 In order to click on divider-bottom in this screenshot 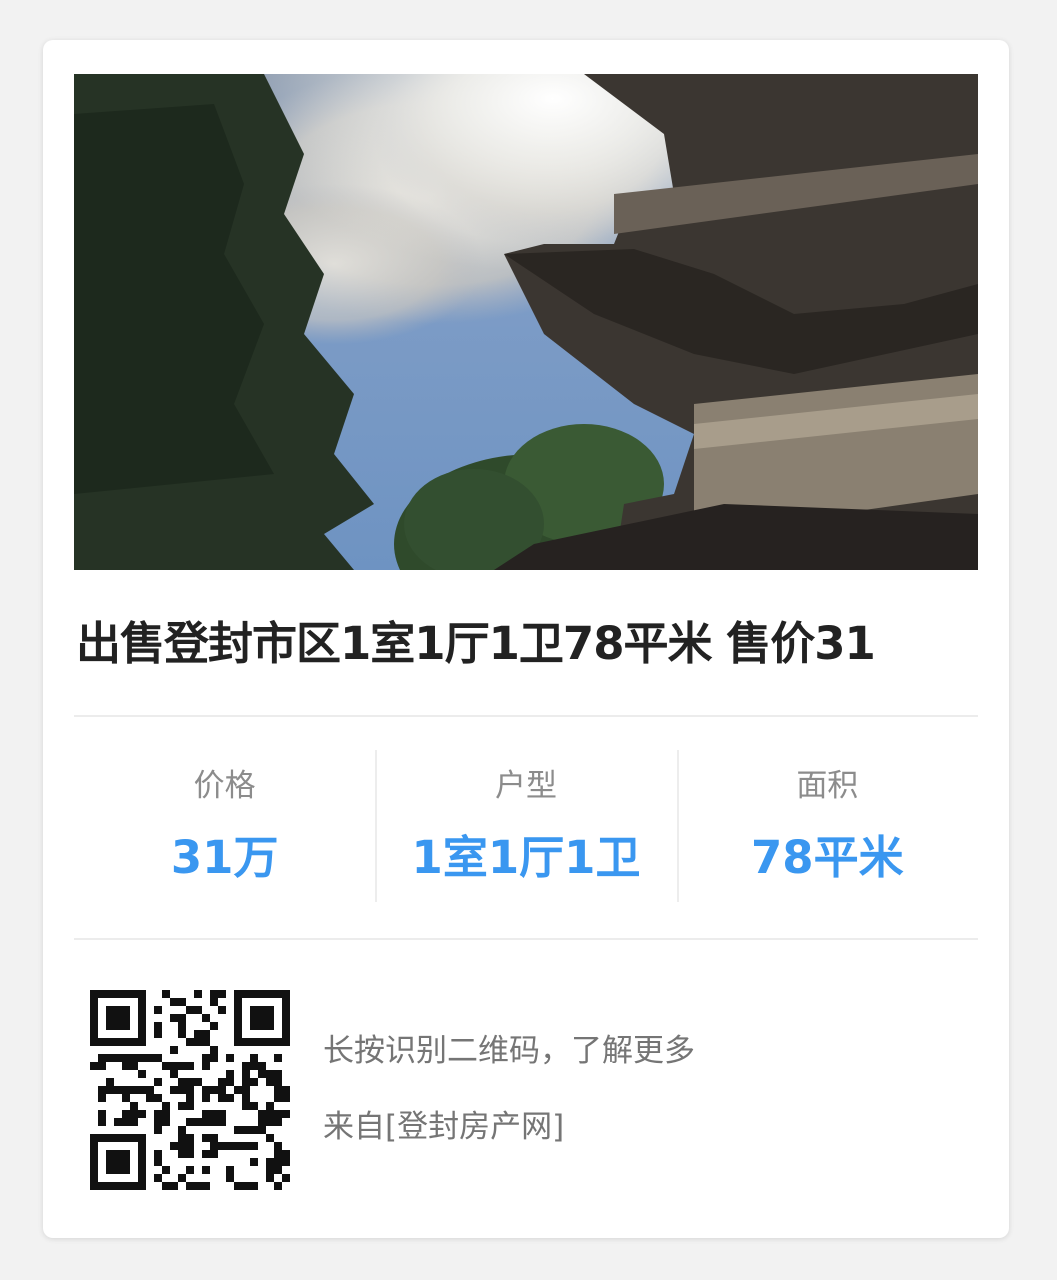, I will do `click(526, 939)`.